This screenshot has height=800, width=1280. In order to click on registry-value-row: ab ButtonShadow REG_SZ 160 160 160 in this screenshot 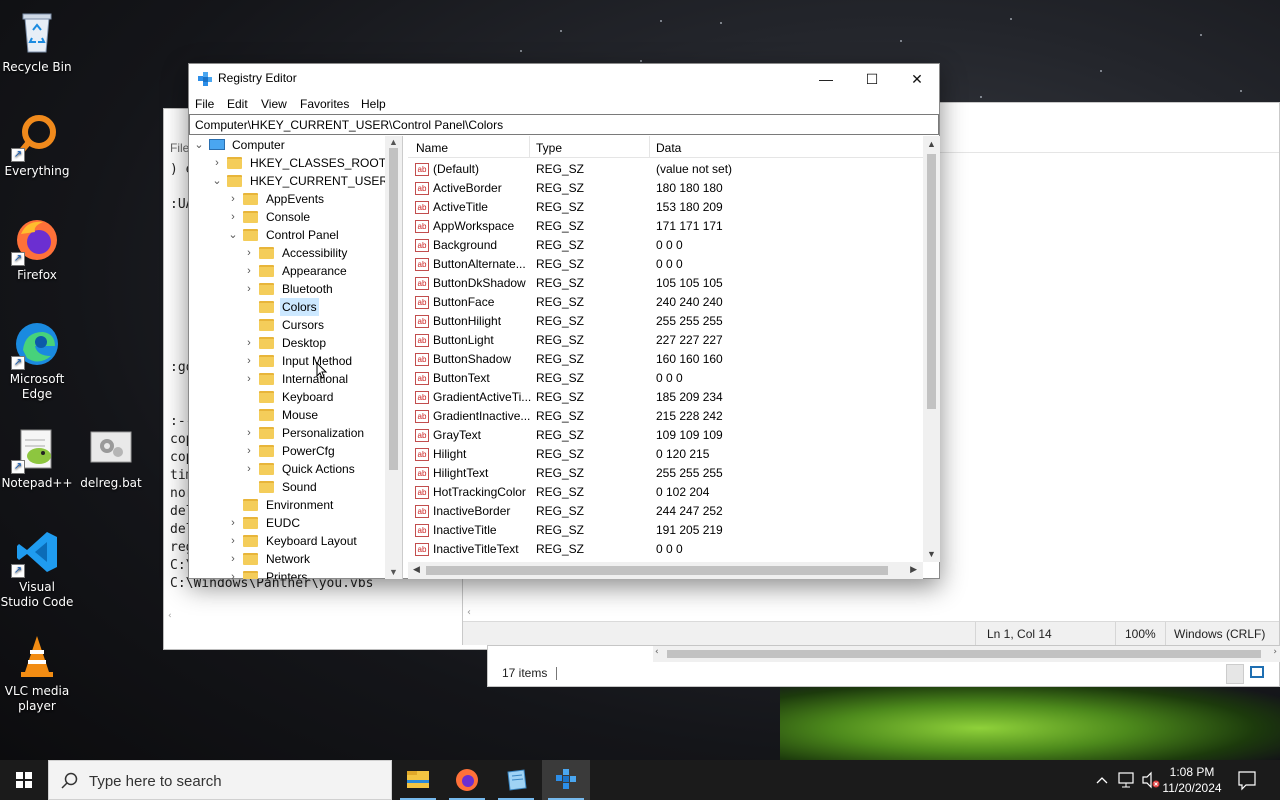, I will do `click(665, 359)`.